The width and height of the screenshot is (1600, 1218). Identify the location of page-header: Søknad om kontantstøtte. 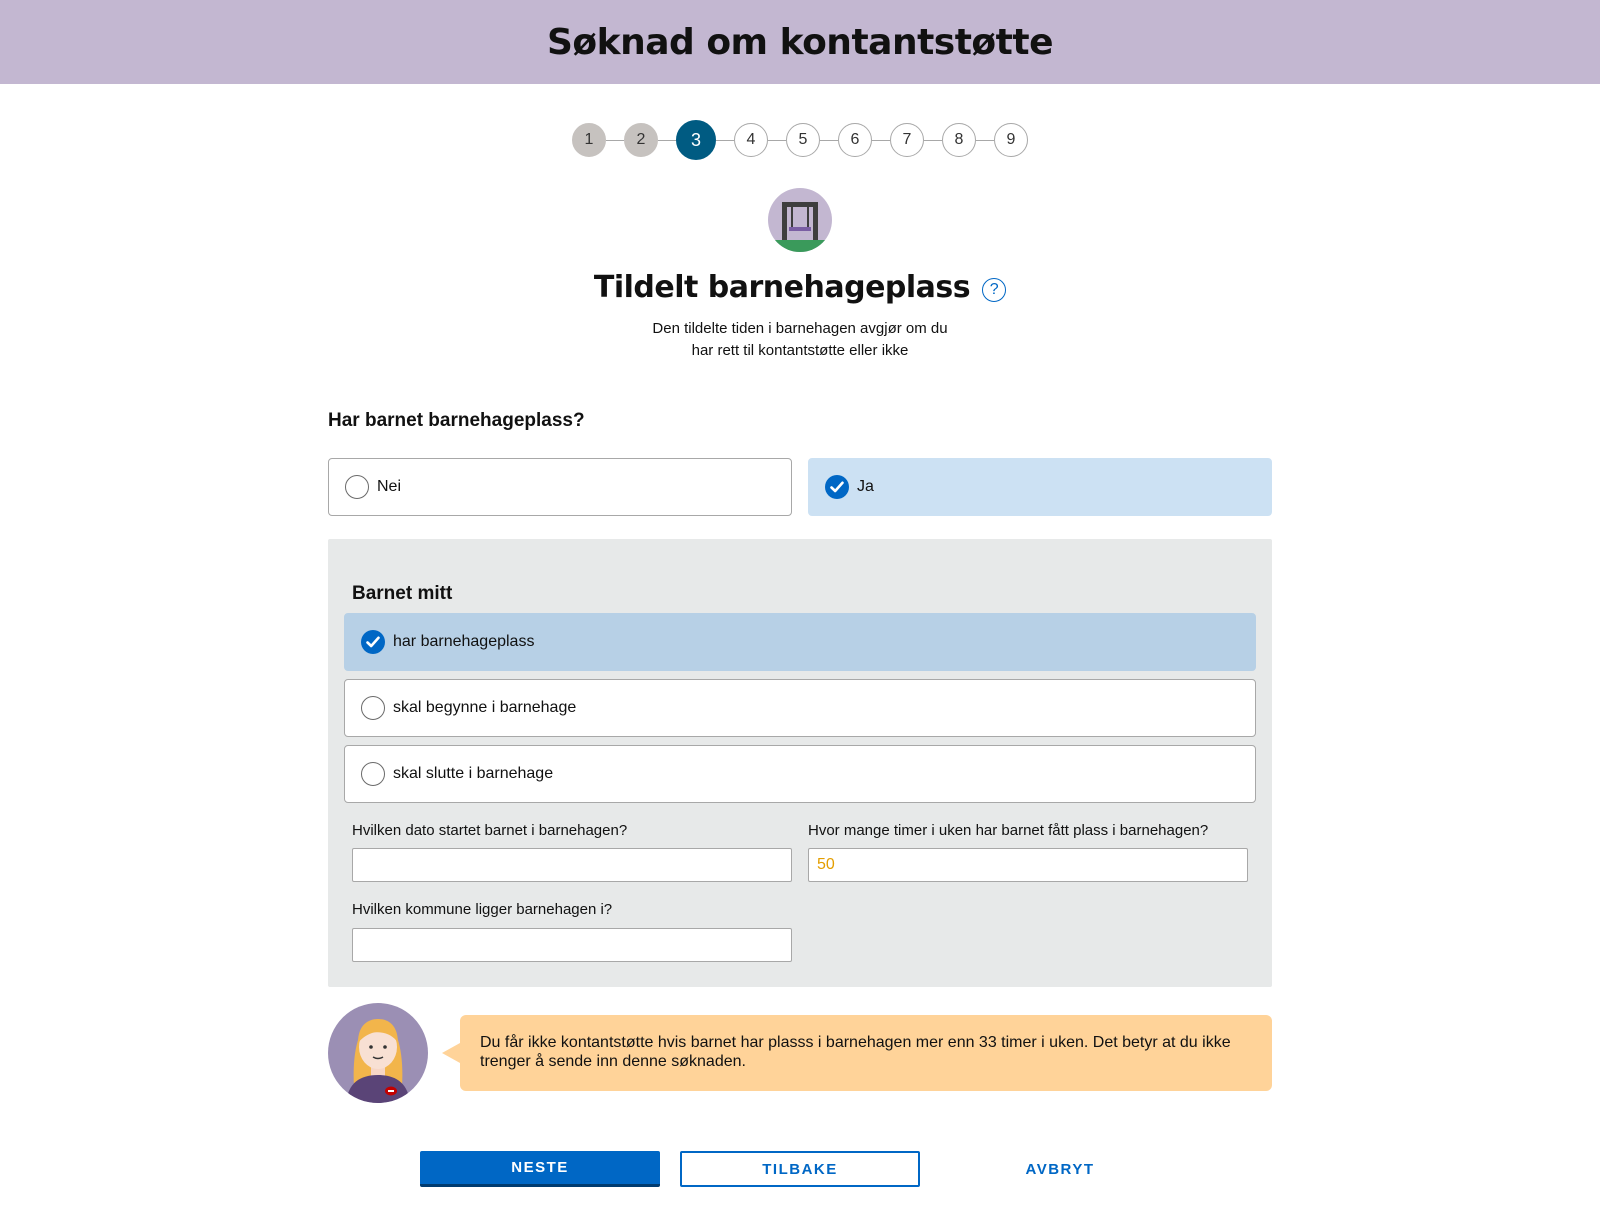
(800, 42).